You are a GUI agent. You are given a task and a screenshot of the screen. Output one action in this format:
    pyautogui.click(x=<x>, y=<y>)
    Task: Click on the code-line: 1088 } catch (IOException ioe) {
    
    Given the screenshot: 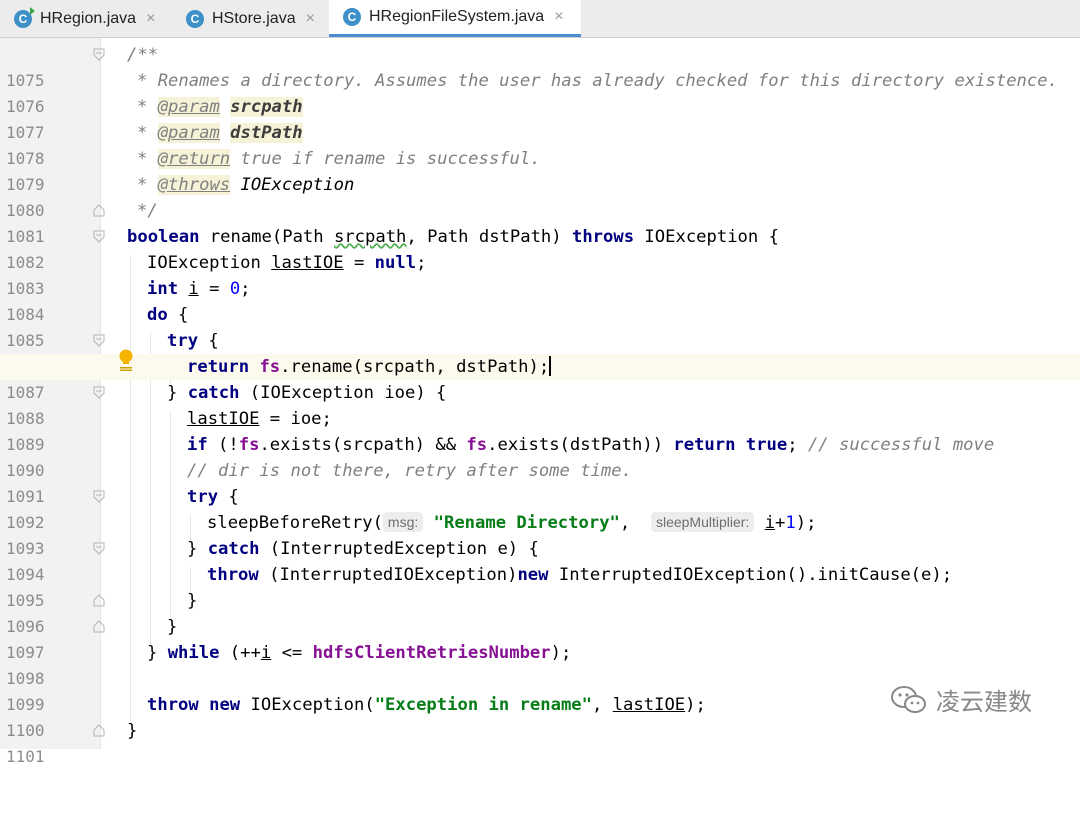 What is the action you would take?
    pyautogui.click(x=540, y=404)
    